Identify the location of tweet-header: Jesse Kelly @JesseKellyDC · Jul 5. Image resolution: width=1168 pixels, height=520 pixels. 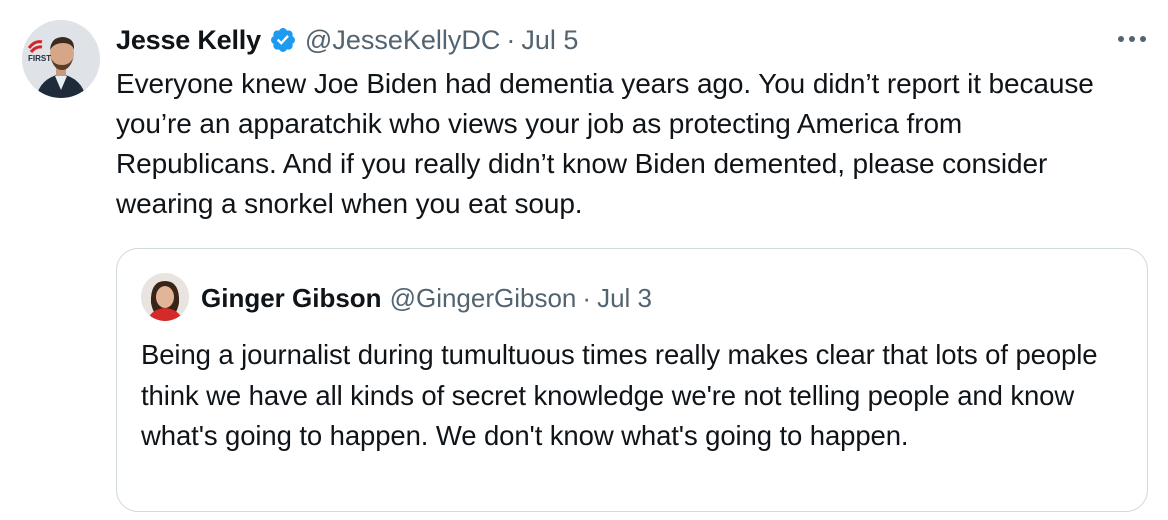
(347, 40).